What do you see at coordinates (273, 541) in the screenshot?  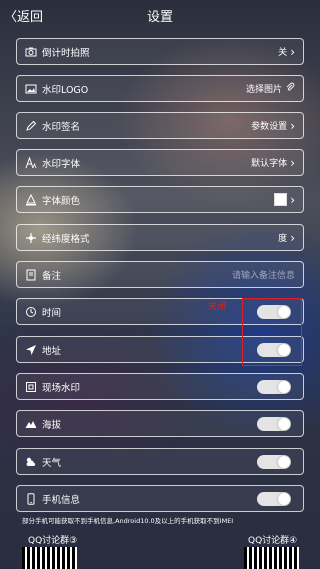 I see `qq-group-right: QQ讨论群④` at bounding box center [273, 541].